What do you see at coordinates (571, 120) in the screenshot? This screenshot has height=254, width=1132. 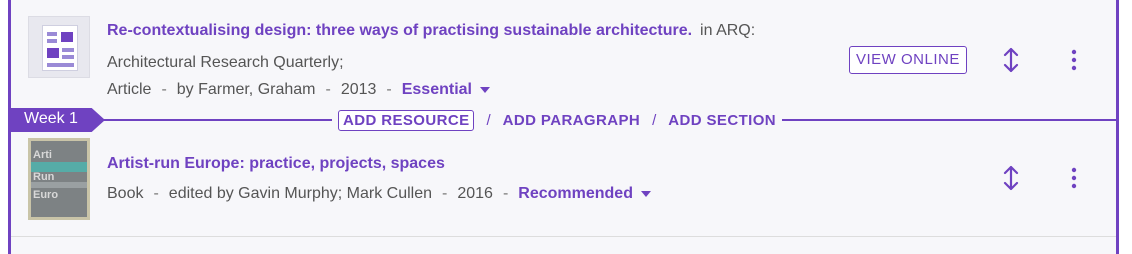 I see `add-paragraph-button: ADD PARAGRAPH` at bounding box center [571, 120].